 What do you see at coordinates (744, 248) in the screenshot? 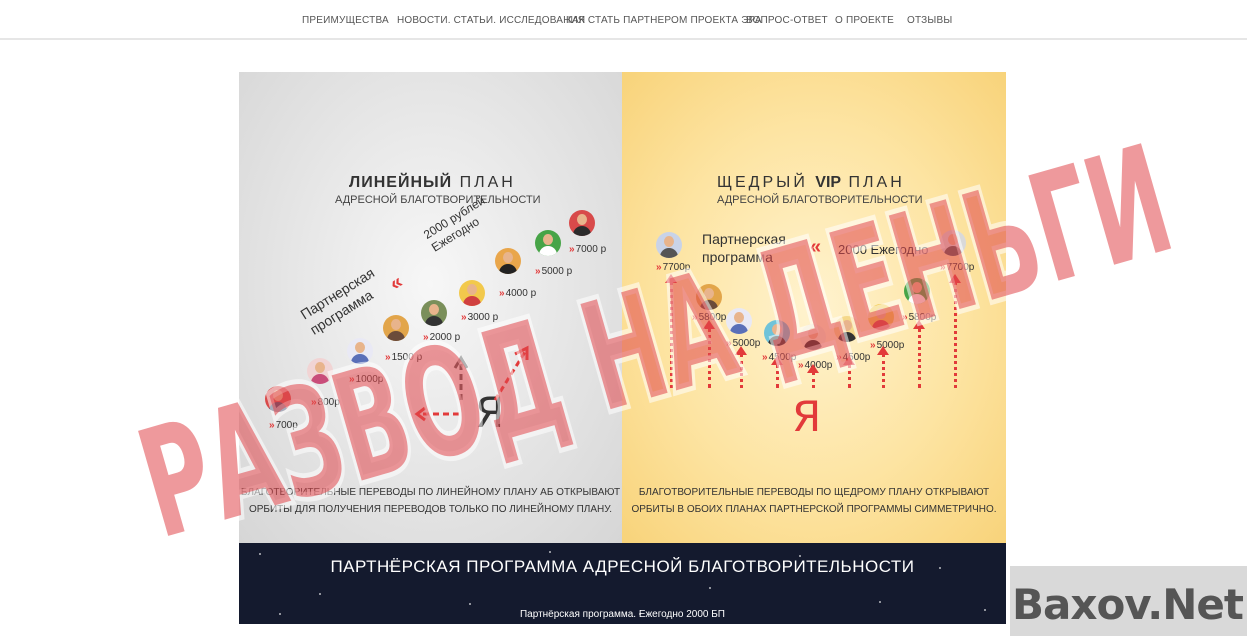
I see `vip-program-label: Партнерская программа` at bounding box center [744, 248].